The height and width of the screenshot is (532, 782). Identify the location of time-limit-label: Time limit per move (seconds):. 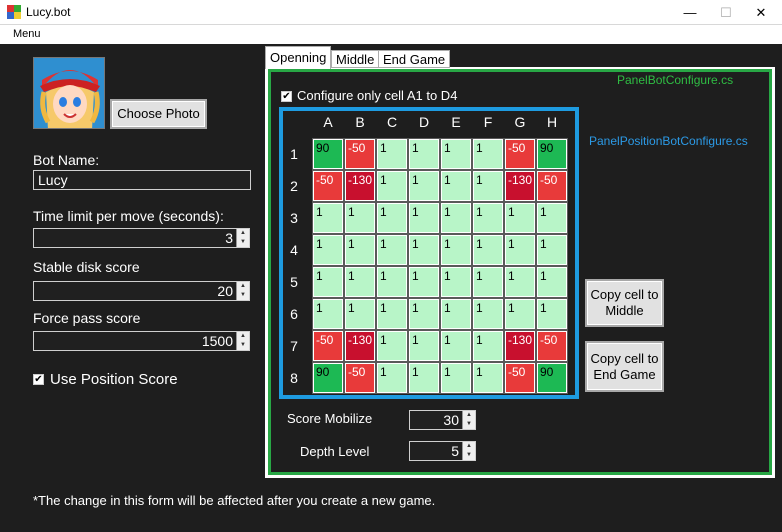
(128, 216).